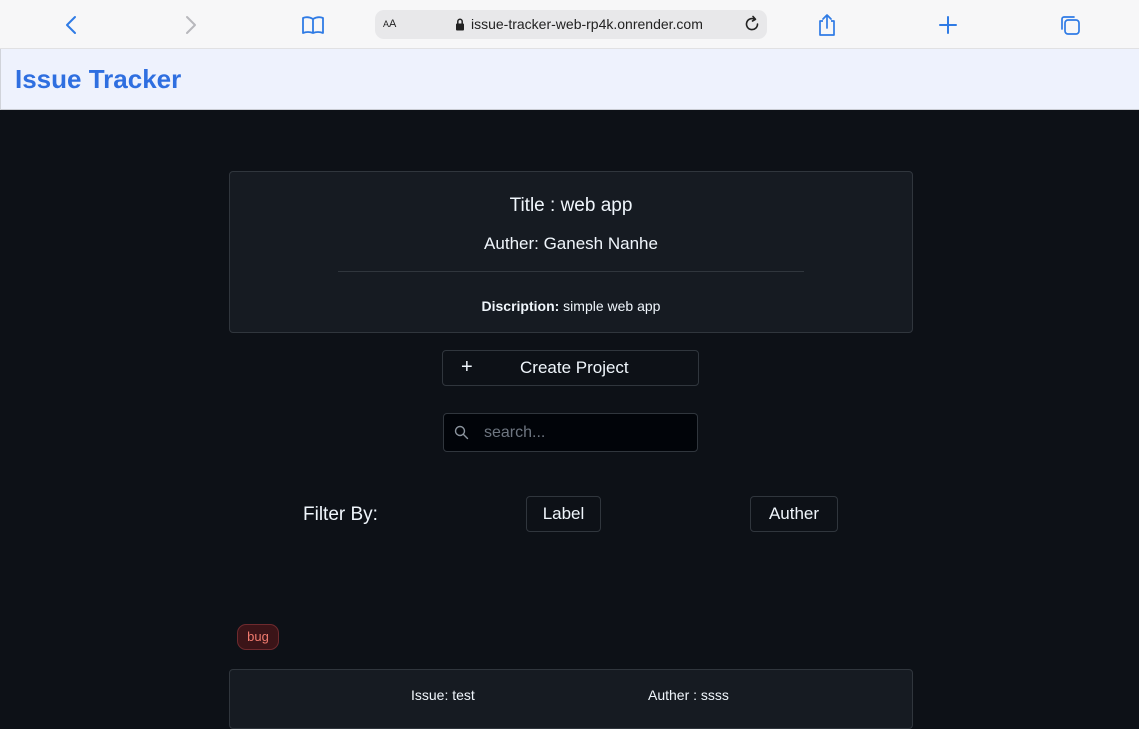 Image resolution: width=1139 pixels, height=729 pixels. I want to click on app-title: Issue Tracker, so click(98, 79).